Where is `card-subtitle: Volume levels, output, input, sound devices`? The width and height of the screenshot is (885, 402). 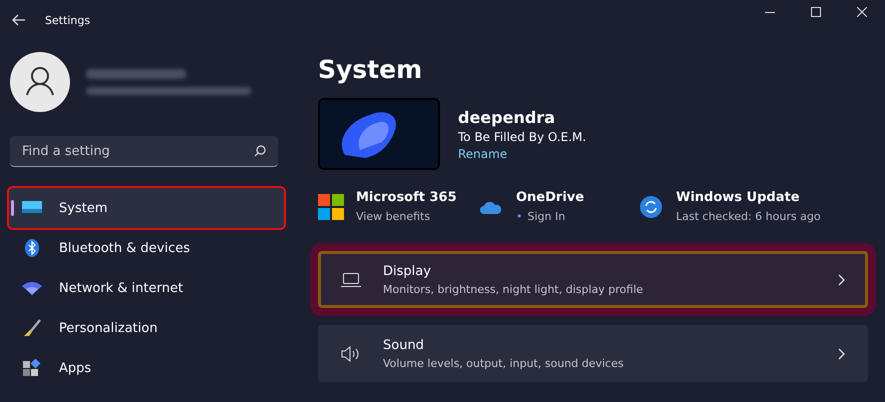
card-subtitle: Volume levels, output, input, sound devices is located at coordinates (504, 363).